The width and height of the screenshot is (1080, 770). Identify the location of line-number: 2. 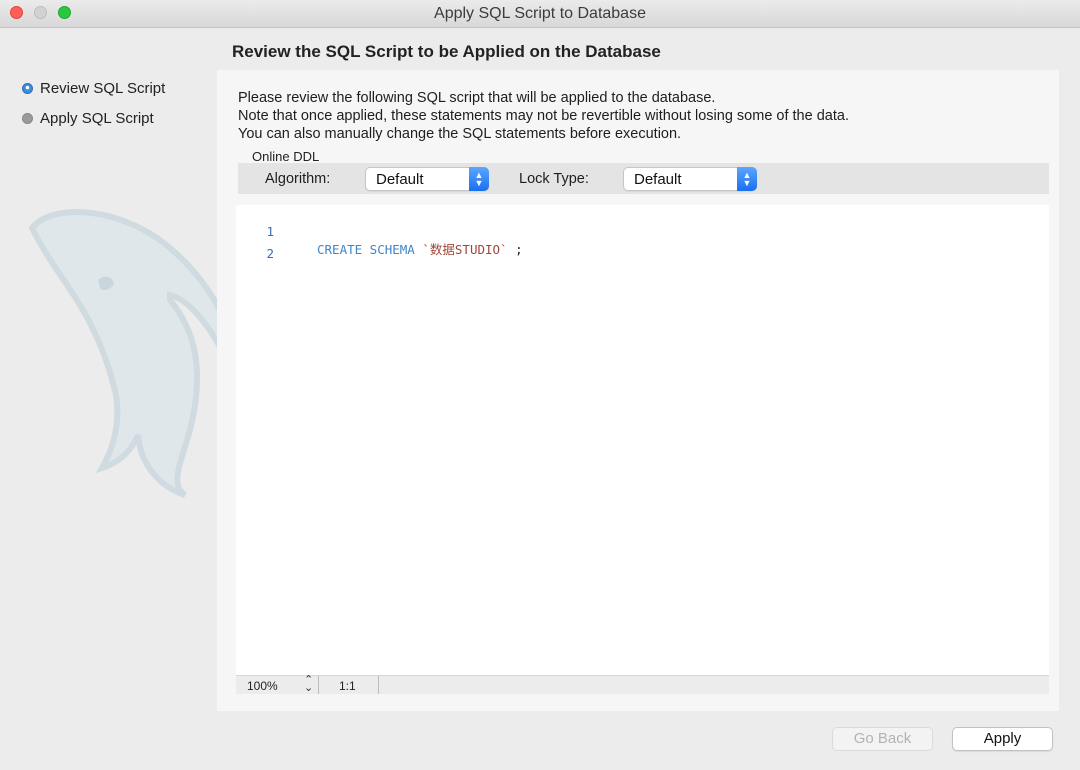
(270, 253).